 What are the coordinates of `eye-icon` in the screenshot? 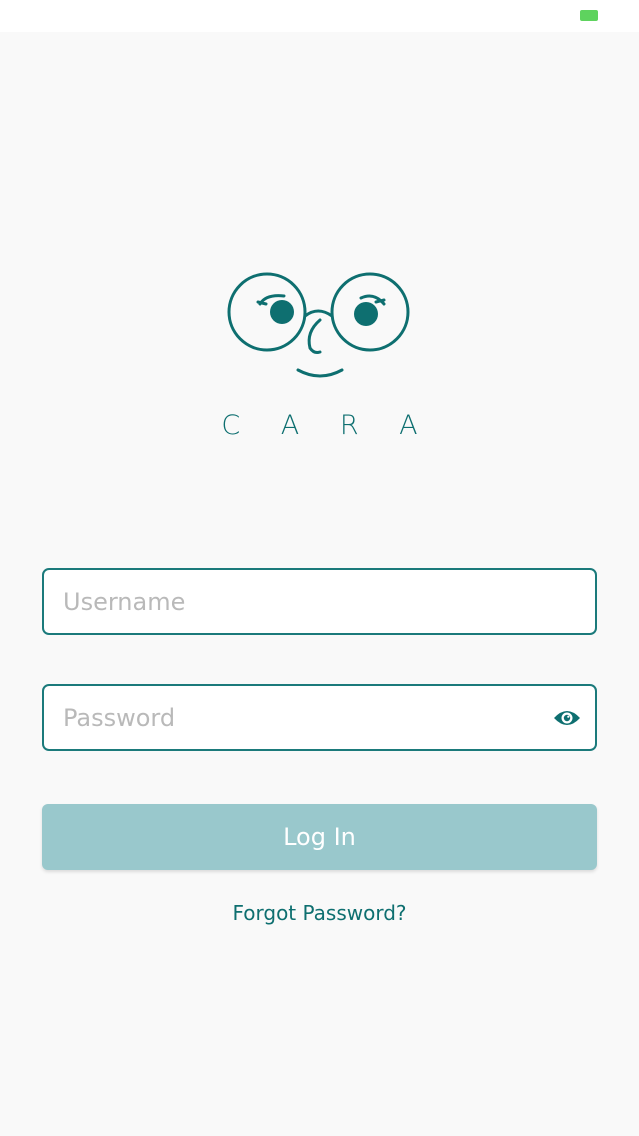 It's located at (567, 718).